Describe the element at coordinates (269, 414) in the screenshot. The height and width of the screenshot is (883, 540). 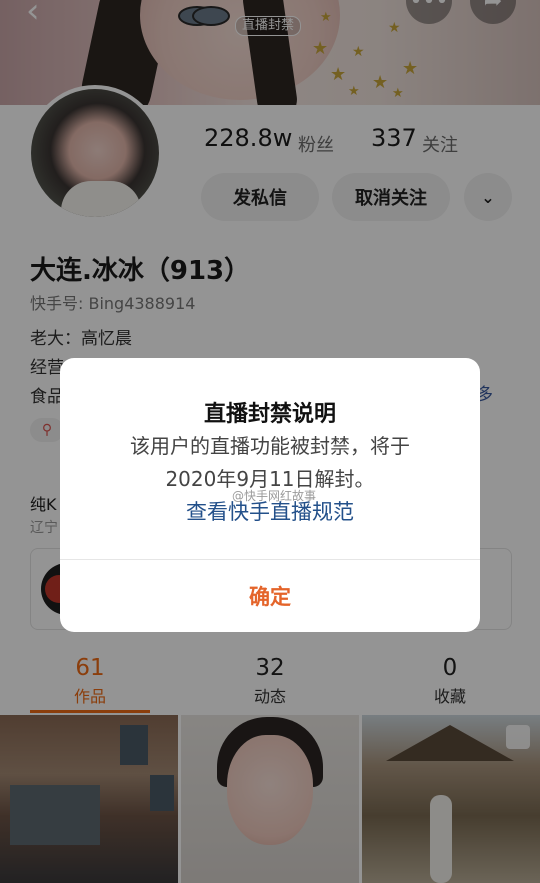
I see `dialog-title: 直播封禁说明` at that location.